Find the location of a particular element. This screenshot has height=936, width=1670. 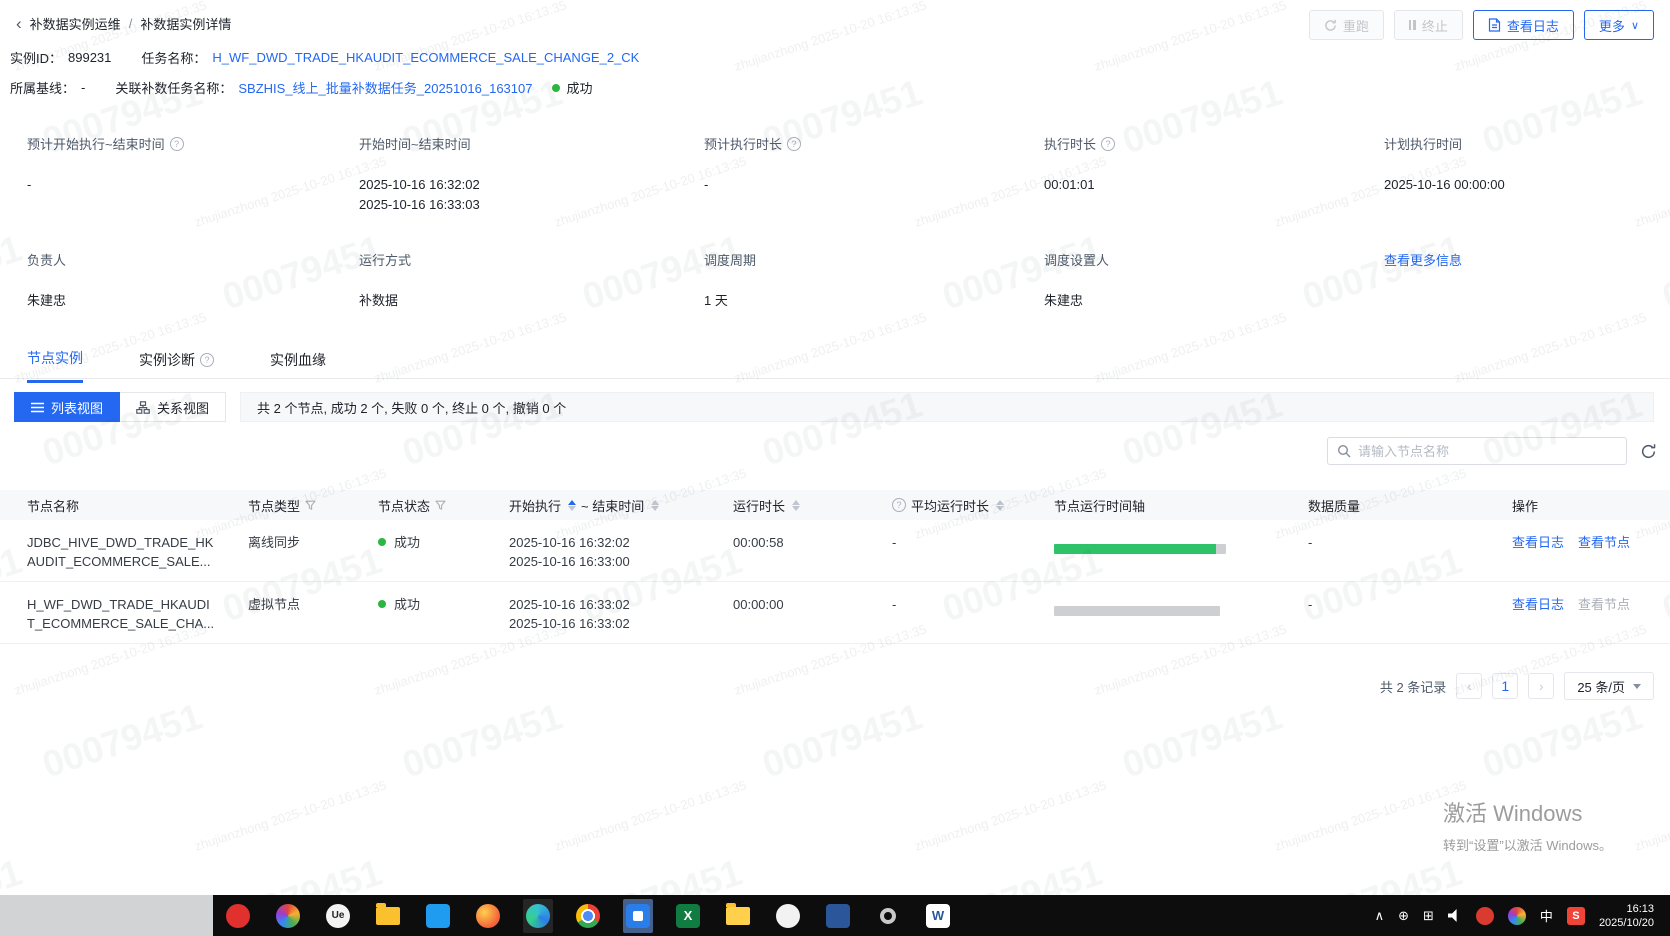

start-end-cell: 2025-10-16 16:33:02 2025-10-16 16:33:02 is located at coordinates (569, 614).